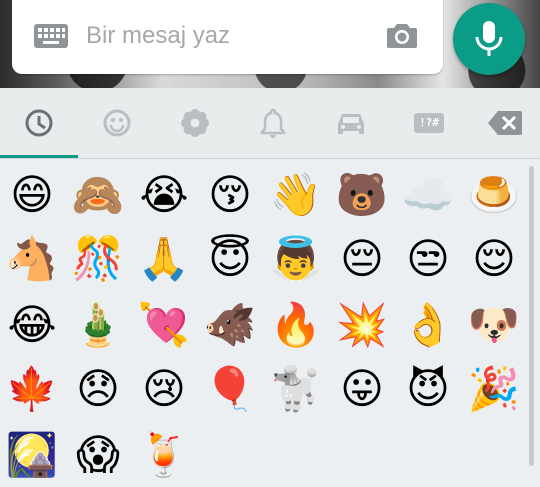 This screenshot has width=540, height=487. What do you see at coordinates (362, 325) in the screenshot?
I see `emoji-boom: 💥` at bounding box center [362, 325].